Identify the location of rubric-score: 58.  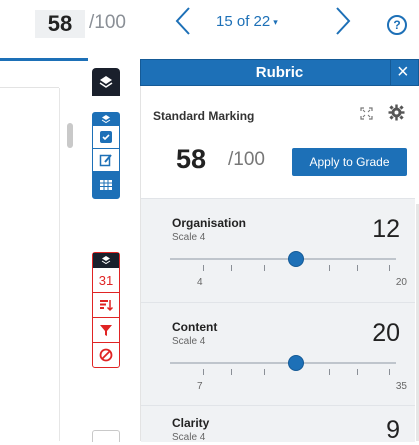
(191, 159).